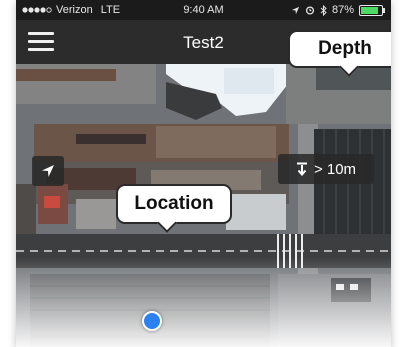 The image size is (411, 347). I want to click on battery-icon, so click(372, 10).